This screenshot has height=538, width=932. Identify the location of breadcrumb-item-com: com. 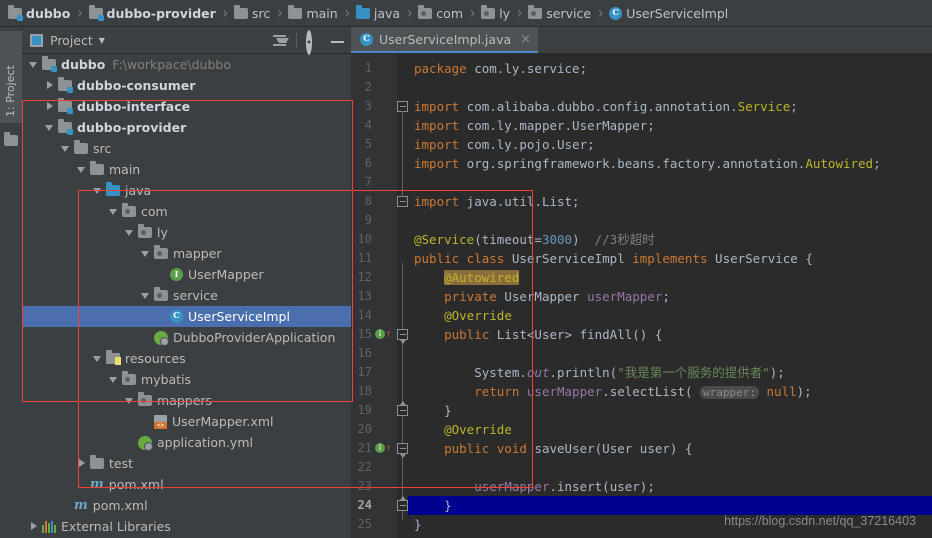
(440, 13).